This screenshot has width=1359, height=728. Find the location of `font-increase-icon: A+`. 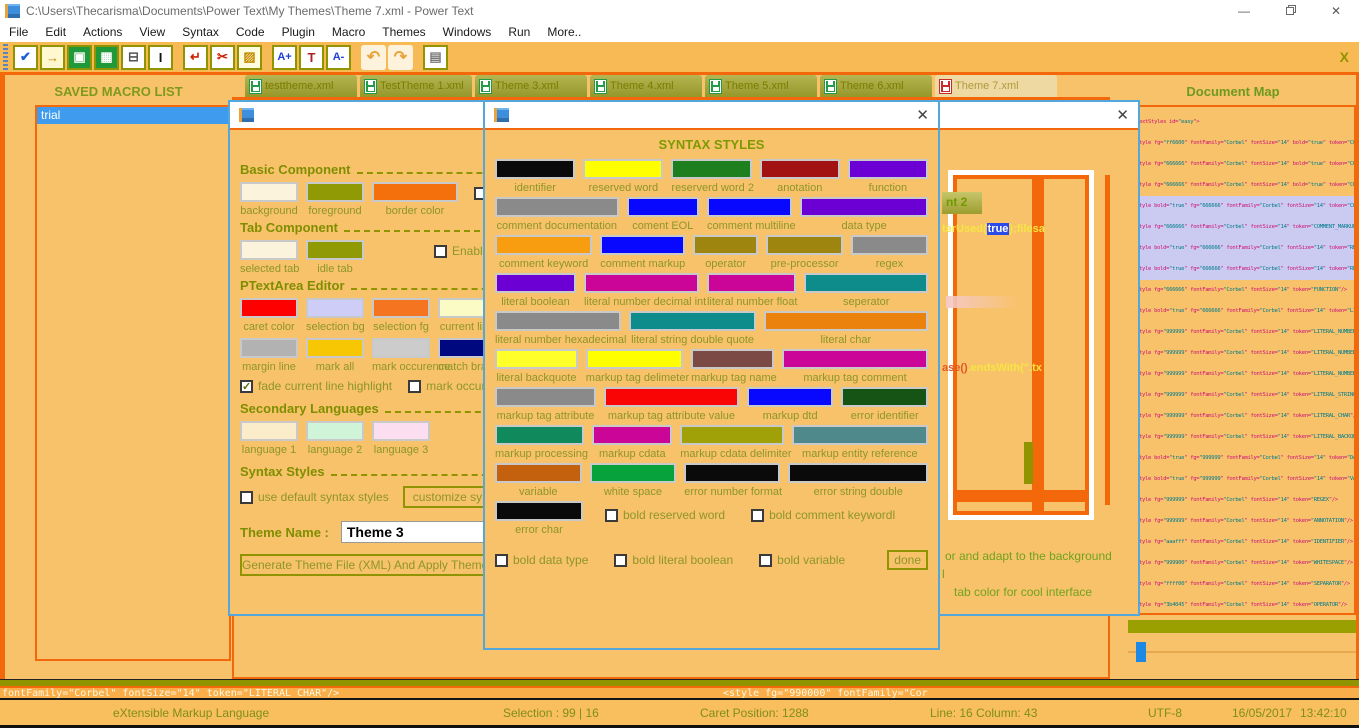

font-increase-icon: A+ is located at coordinates (284, 57).